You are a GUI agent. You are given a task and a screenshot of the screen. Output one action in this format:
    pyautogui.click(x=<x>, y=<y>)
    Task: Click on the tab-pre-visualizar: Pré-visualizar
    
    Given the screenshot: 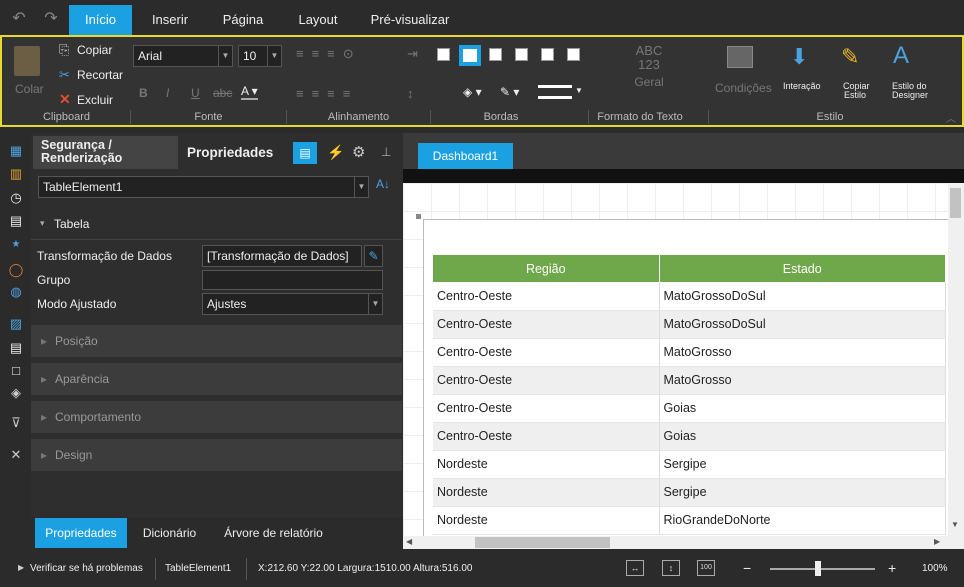 What is the action you would take?
    pyautogui.click(x=410, y=20)
    